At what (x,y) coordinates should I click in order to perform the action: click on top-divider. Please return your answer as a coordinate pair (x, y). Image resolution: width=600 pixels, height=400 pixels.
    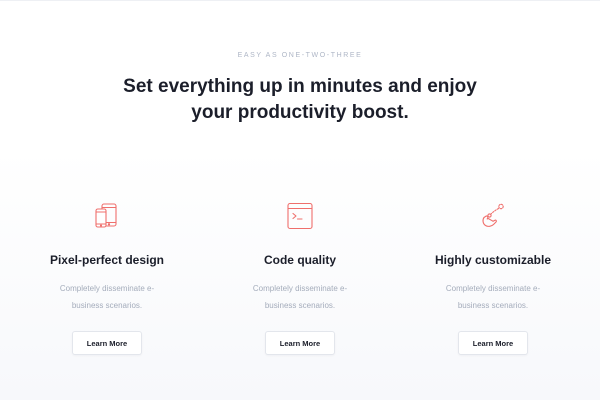
    Looking at the image, I should click on (300, 0).